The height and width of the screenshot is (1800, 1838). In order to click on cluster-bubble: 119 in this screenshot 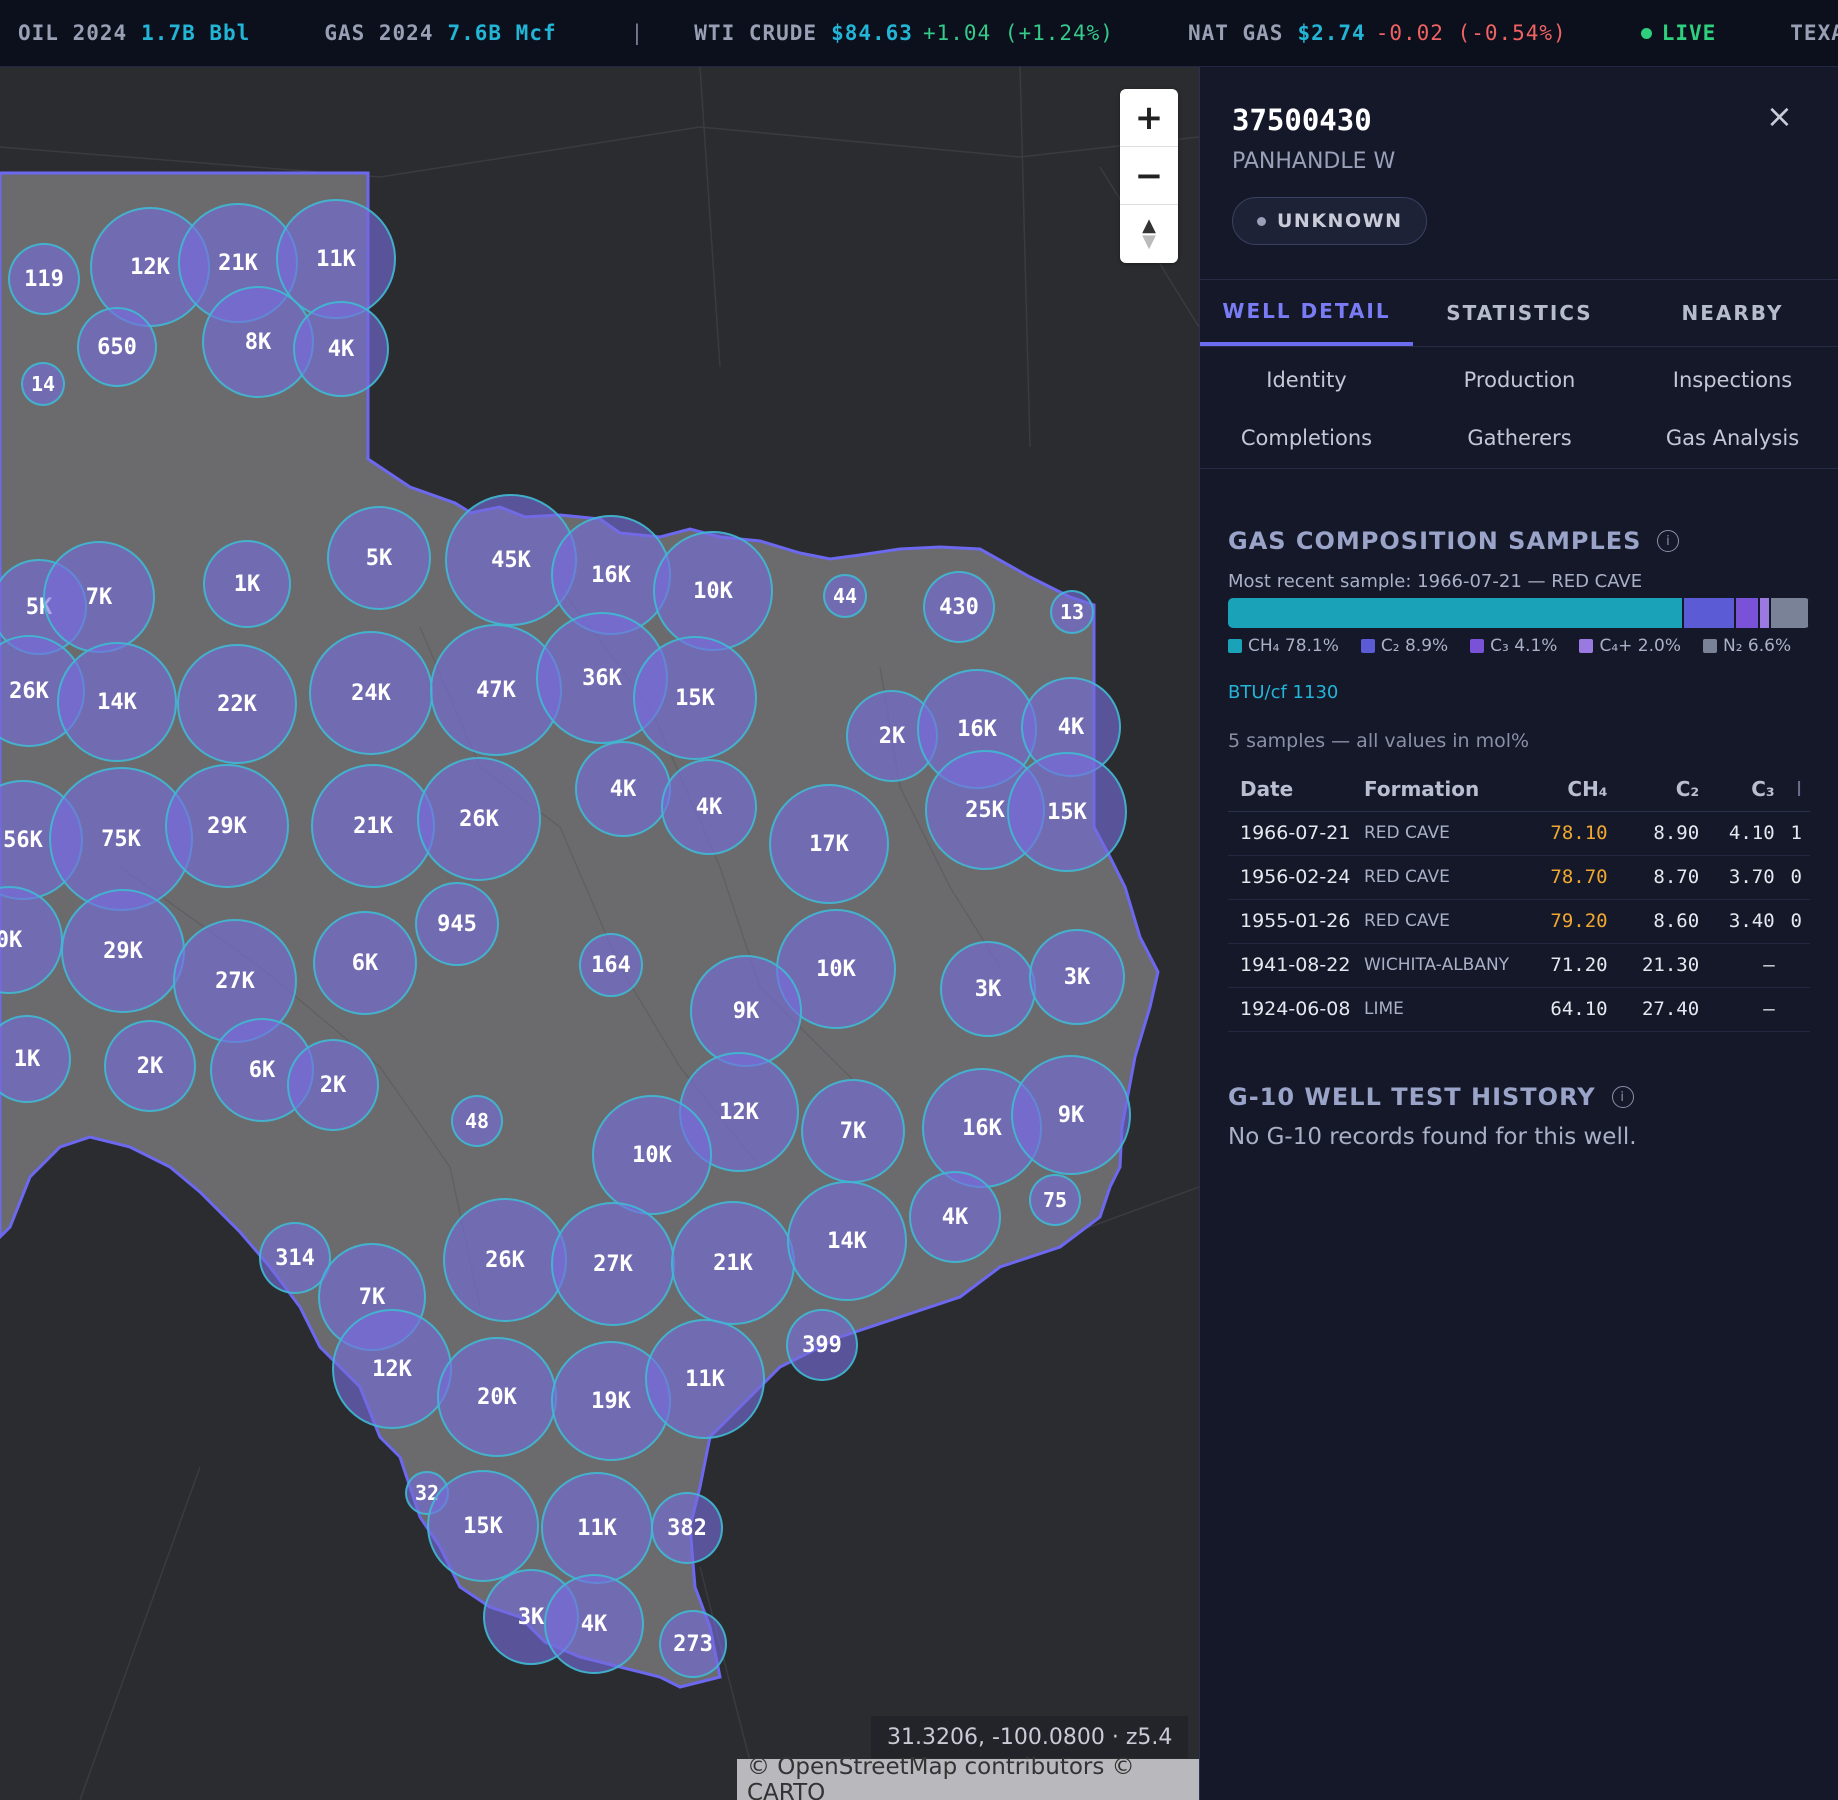, I will do `click(44, 279)`.